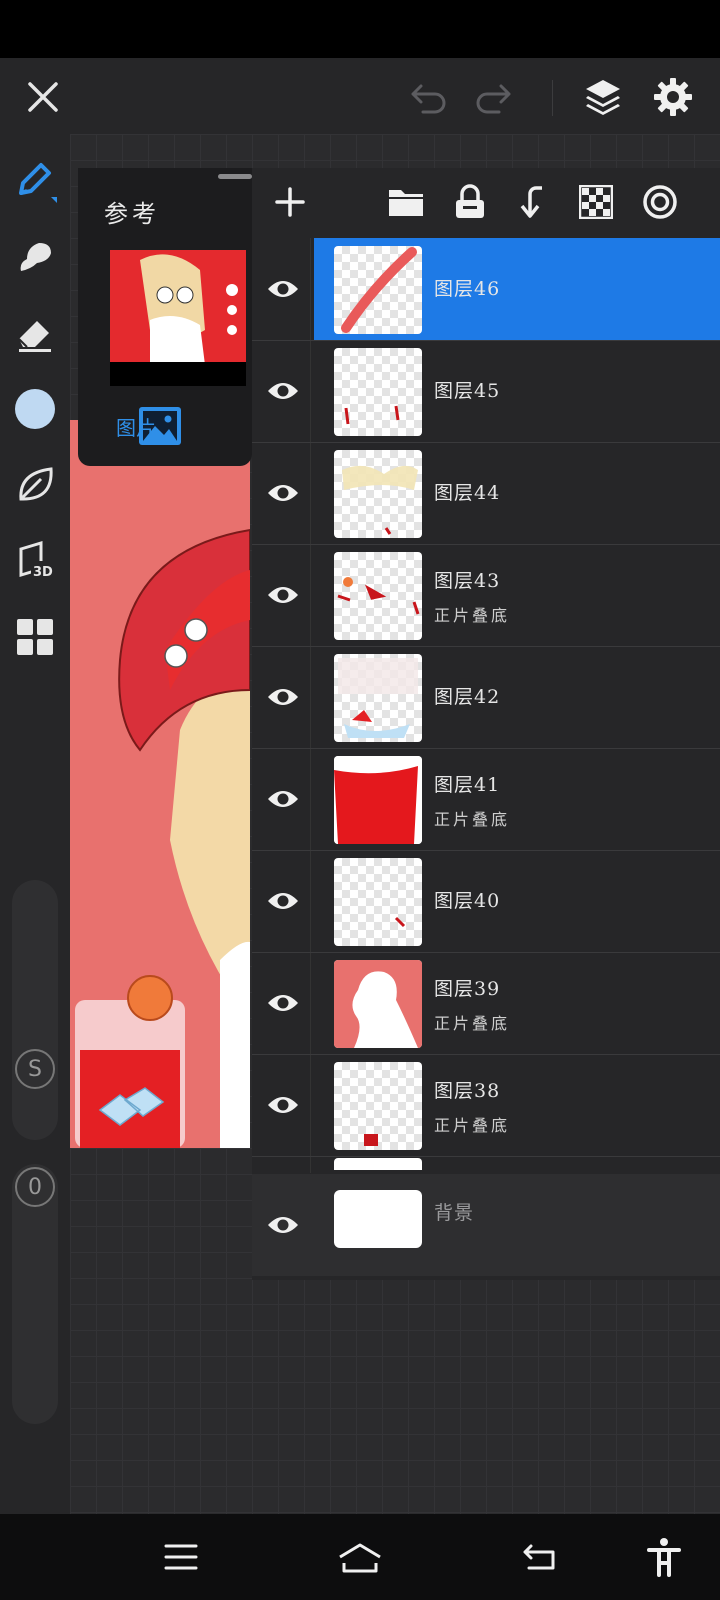 This screenshot has height=1600, width=720. I want to click on accessibility-icon, so click(664, 1557).